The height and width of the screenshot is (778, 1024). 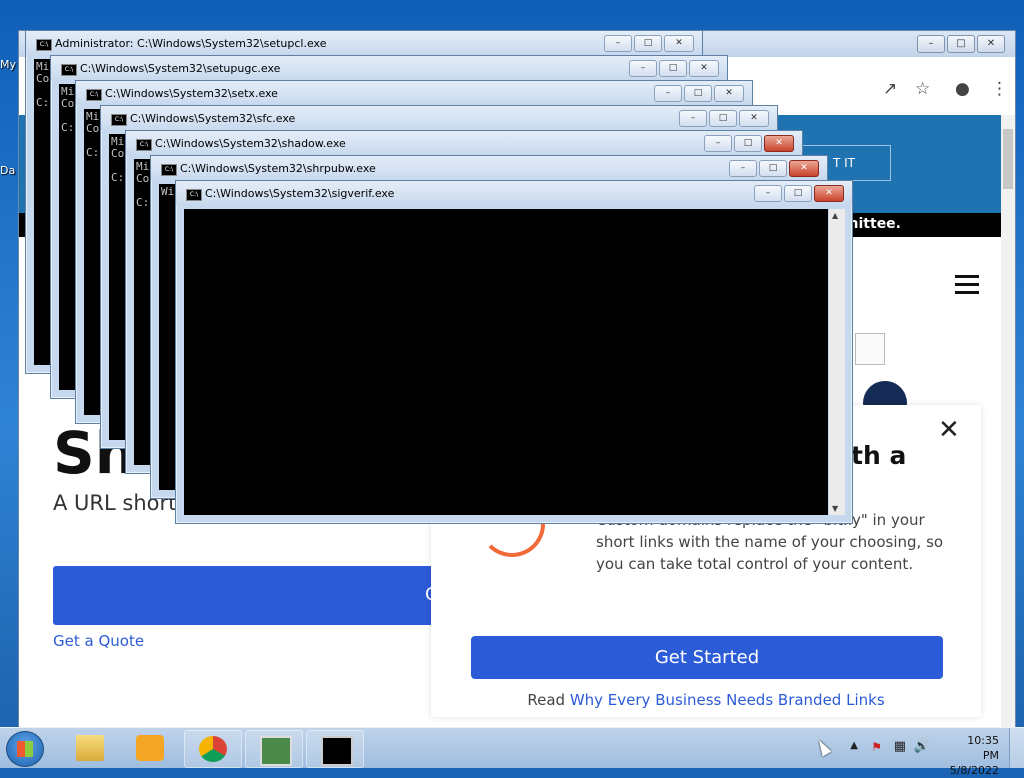 What do you see at coordinates (876, 747) in the screenshot?
I see `action-center-icon: ⚑` at bounding box center [876, 747].